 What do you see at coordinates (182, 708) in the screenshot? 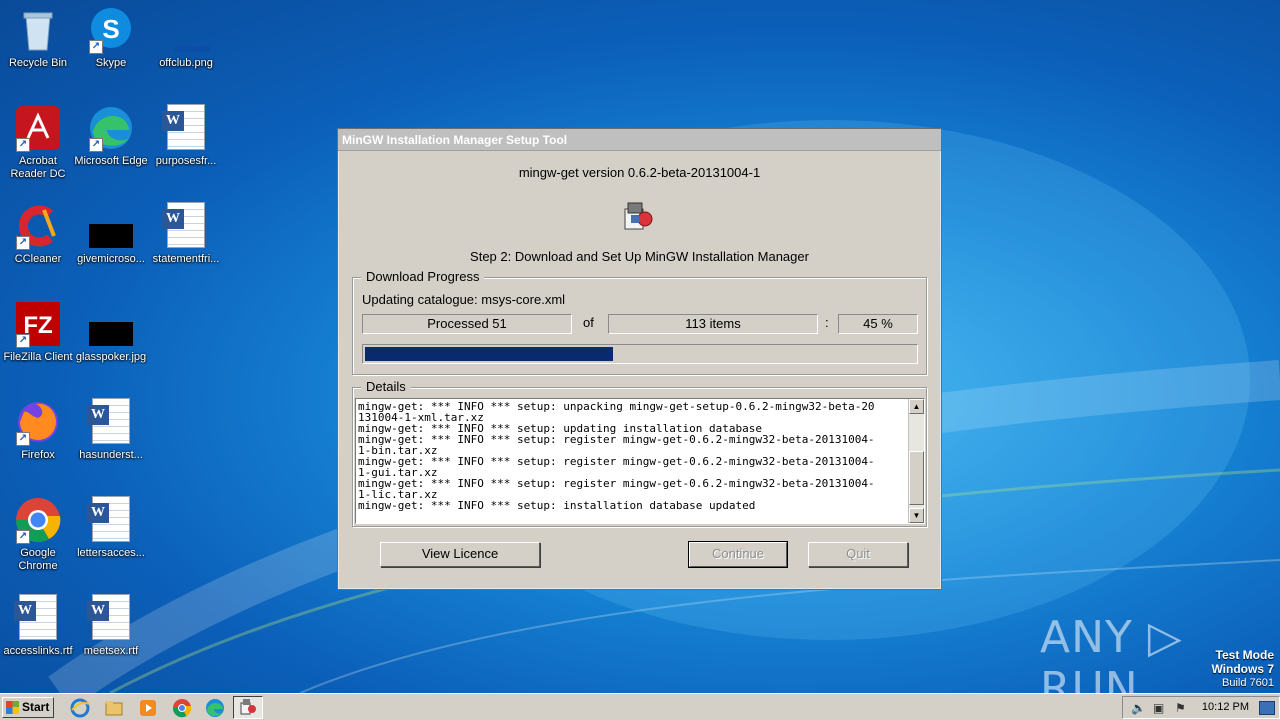
I see `chrome-taskbar-icon` at bounding box center [182, 708].